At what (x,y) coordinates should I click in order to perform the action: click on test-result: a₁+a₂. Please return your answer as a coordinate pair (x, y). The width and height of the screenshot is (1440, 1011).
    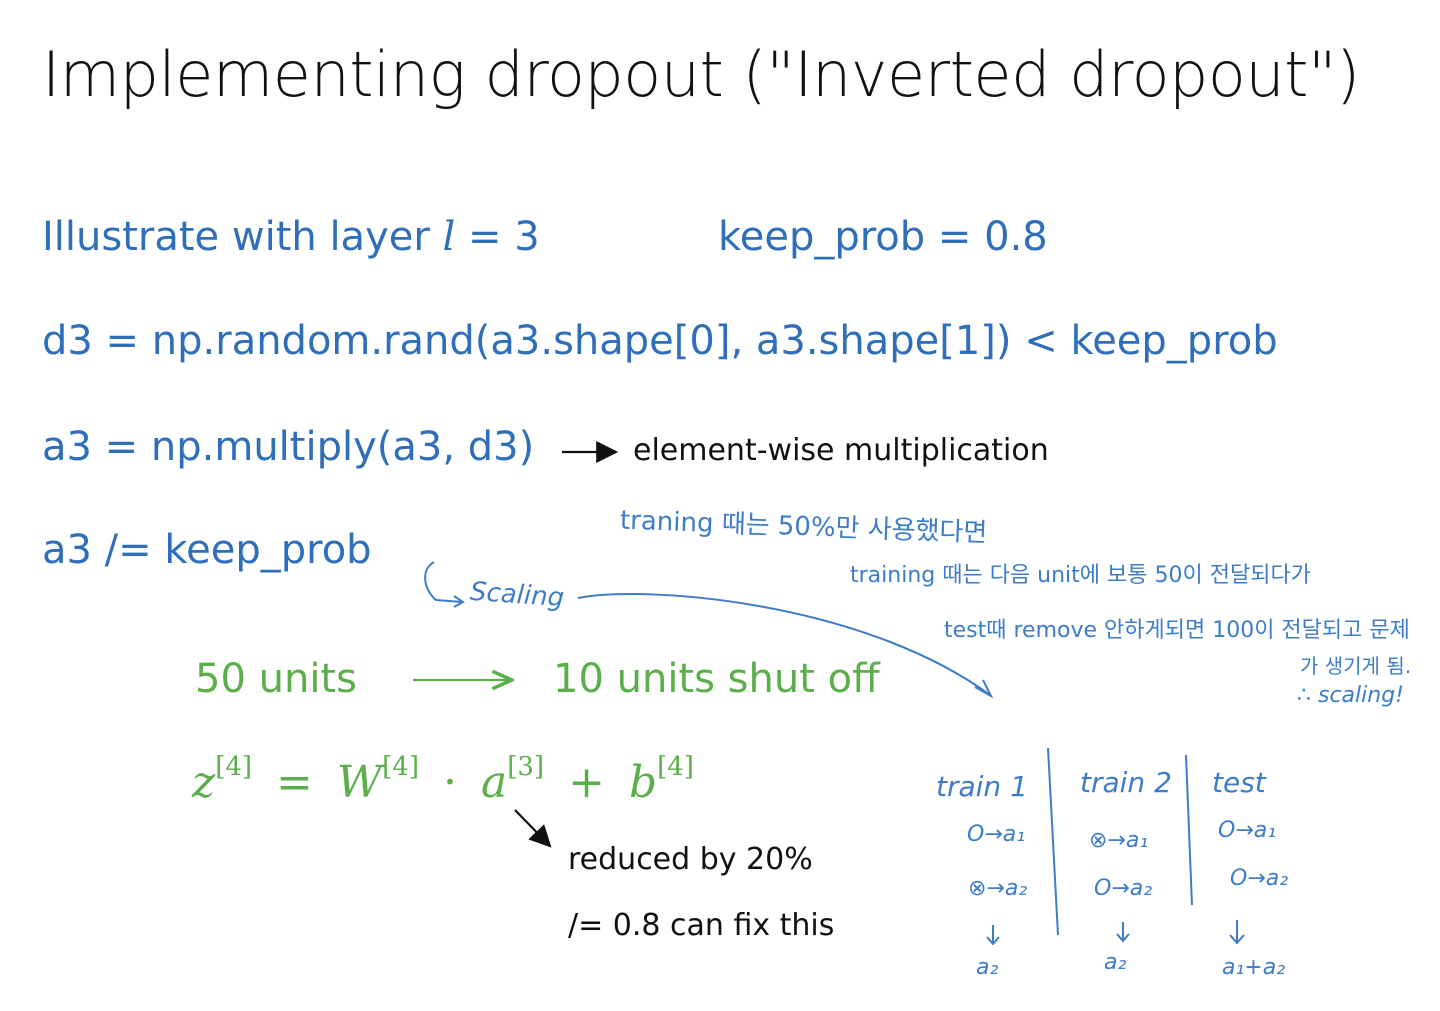
    Looking at the image, I should click on (1254, 967).